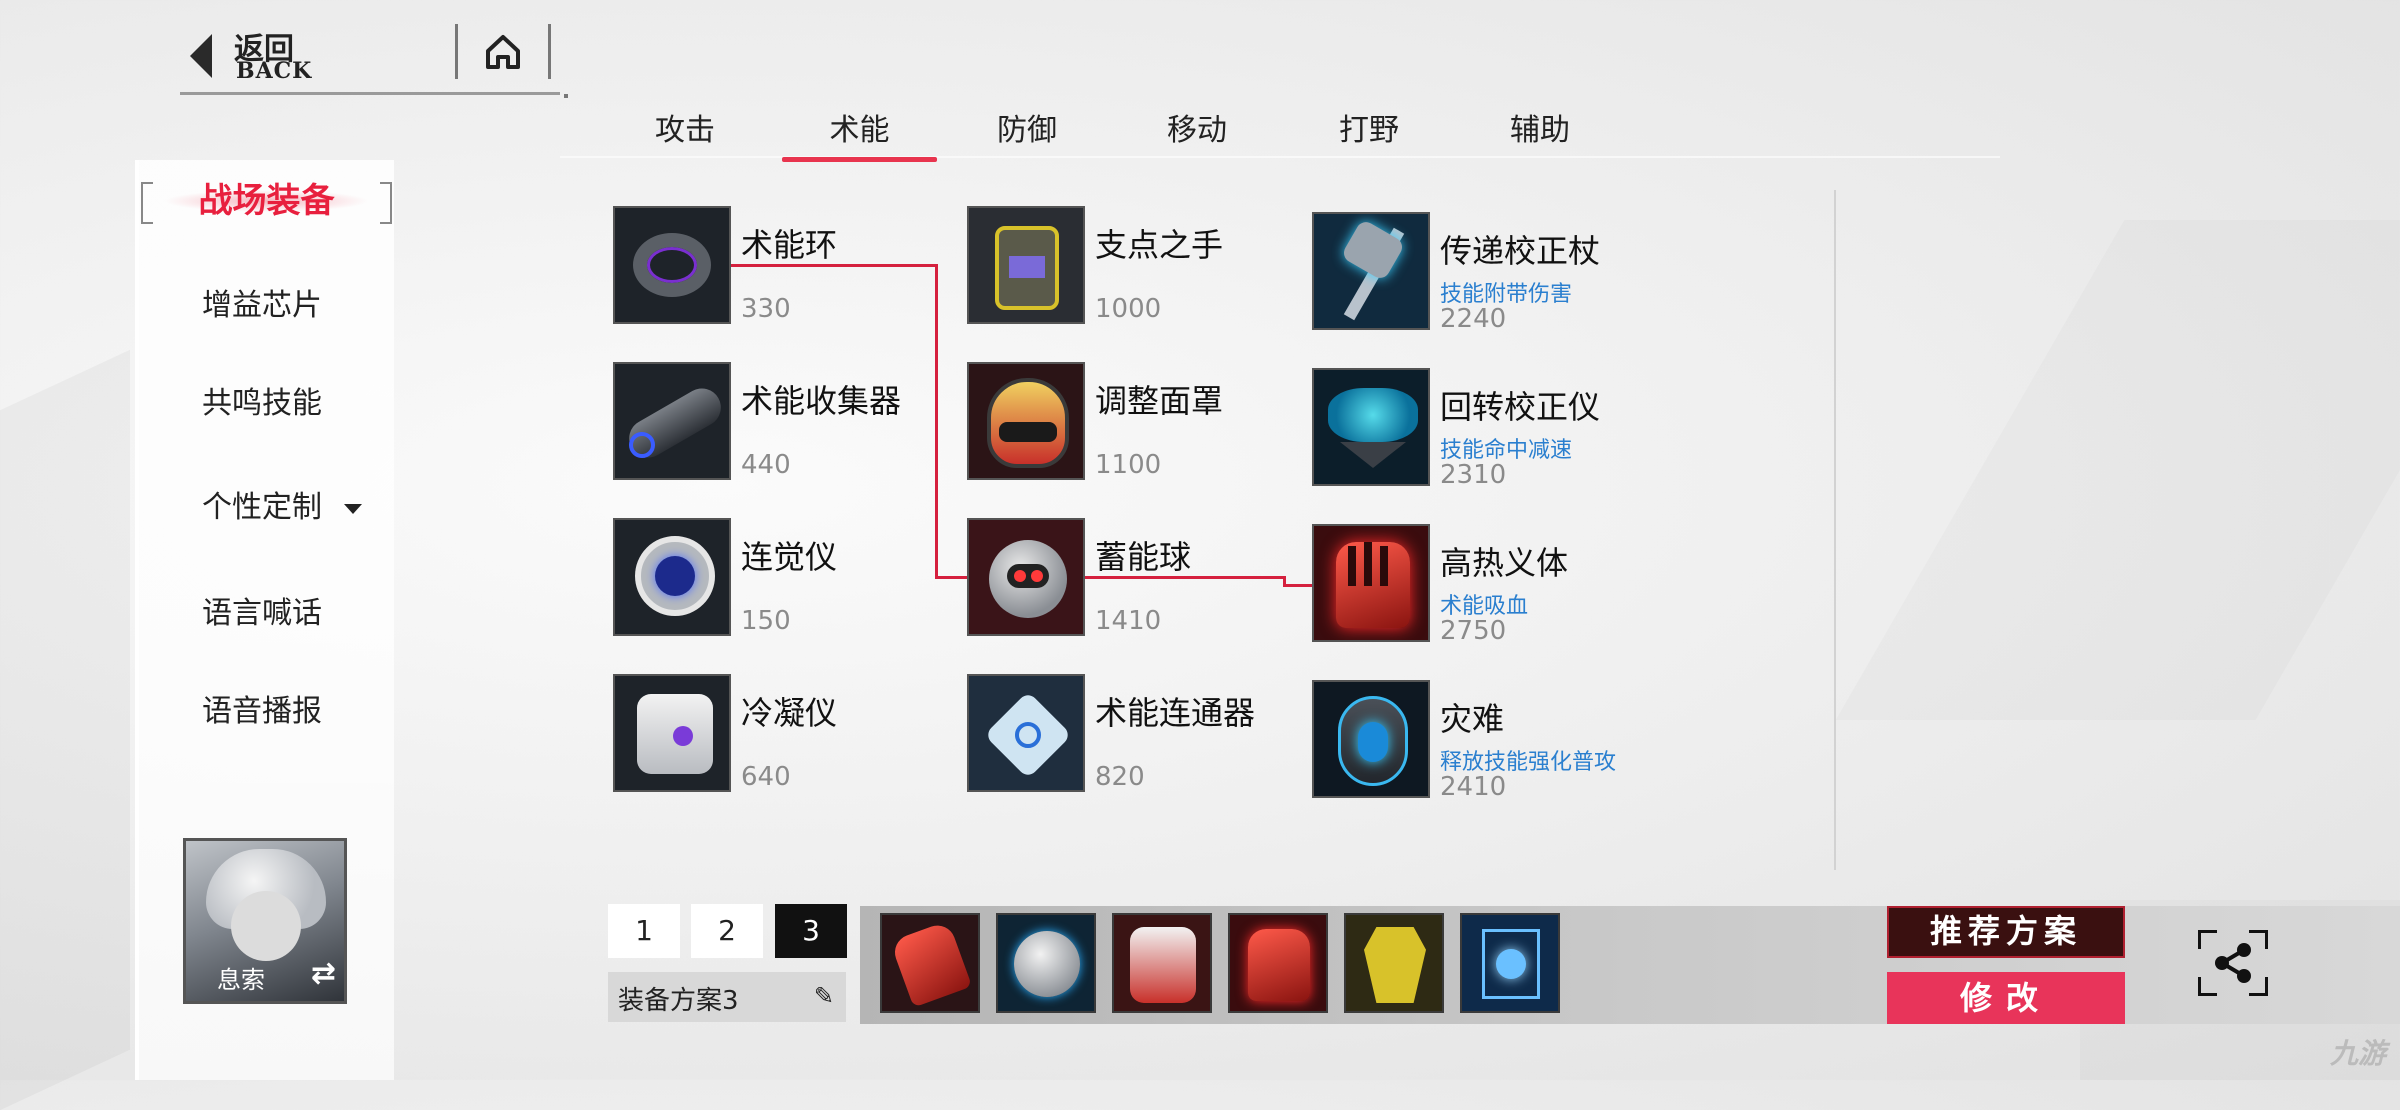 This screenshot has width=2400, height=1110. What do you see at coordinates (1520, 251) in the screenshot?
I see `item-name: 传递校正杖` at bounding box center [1520, 251].